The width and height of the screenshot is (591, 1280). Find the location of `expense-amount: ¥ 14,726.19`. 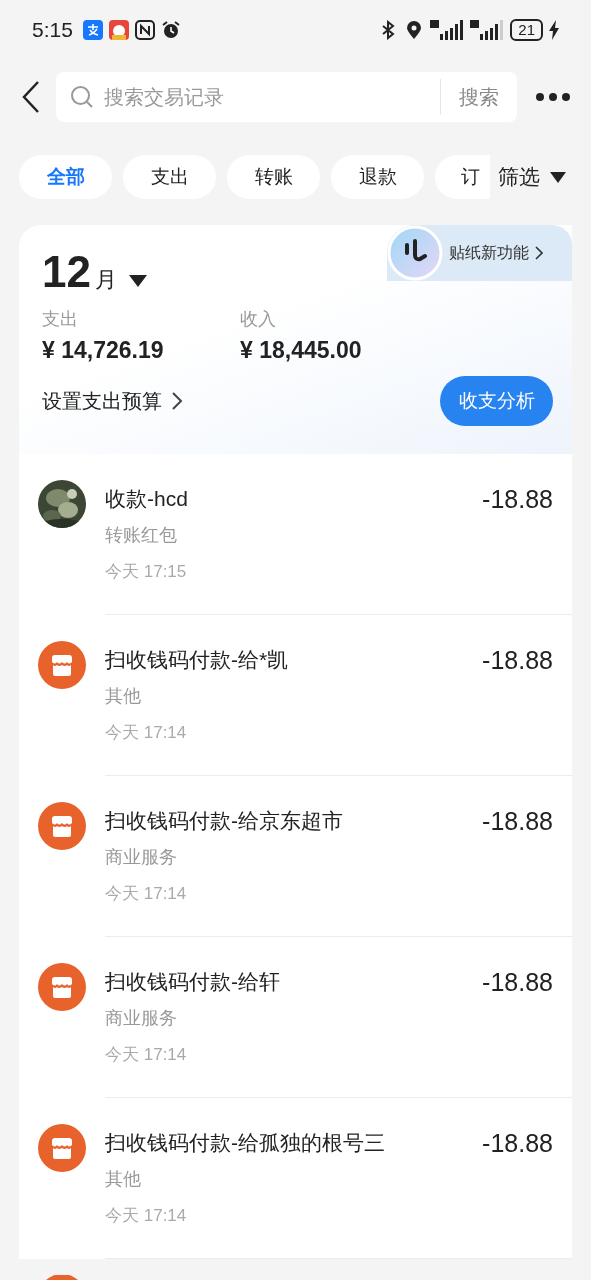

expense-amount: ¥ 14,726.19 is located at coordinates (103, 350).